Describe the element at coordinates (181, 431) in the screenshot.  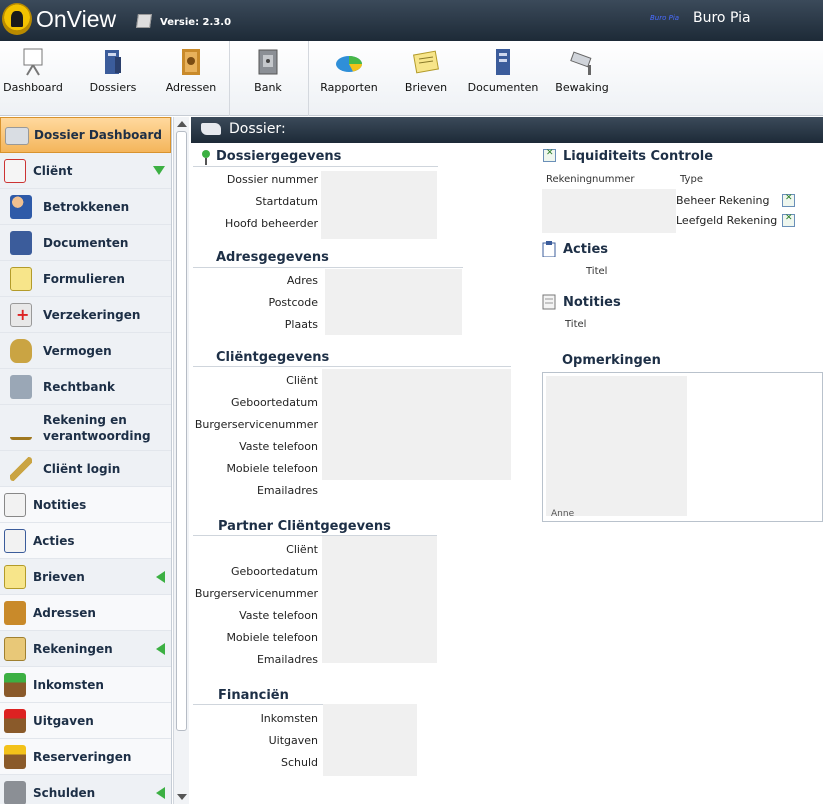
I see `scroll-thumb` at that location.